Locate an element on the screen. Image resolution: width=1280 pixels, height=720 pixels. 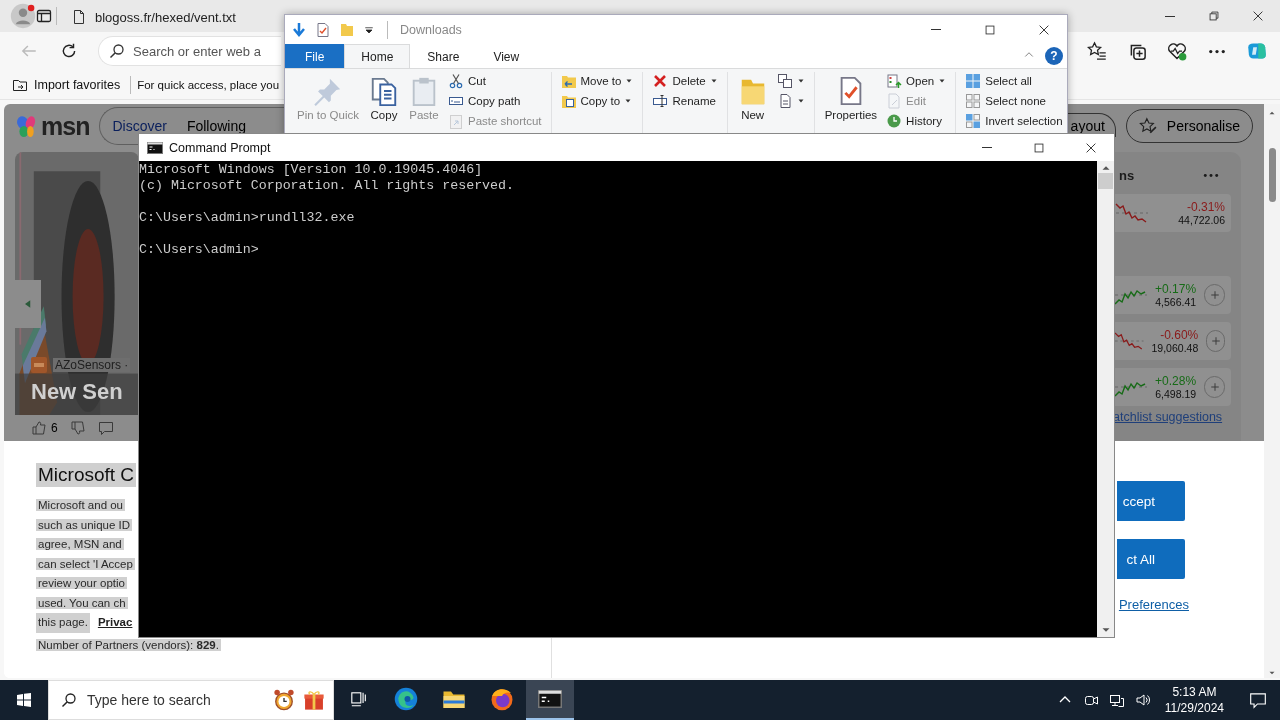
refresh-icon is located at coordinates (69, 51).